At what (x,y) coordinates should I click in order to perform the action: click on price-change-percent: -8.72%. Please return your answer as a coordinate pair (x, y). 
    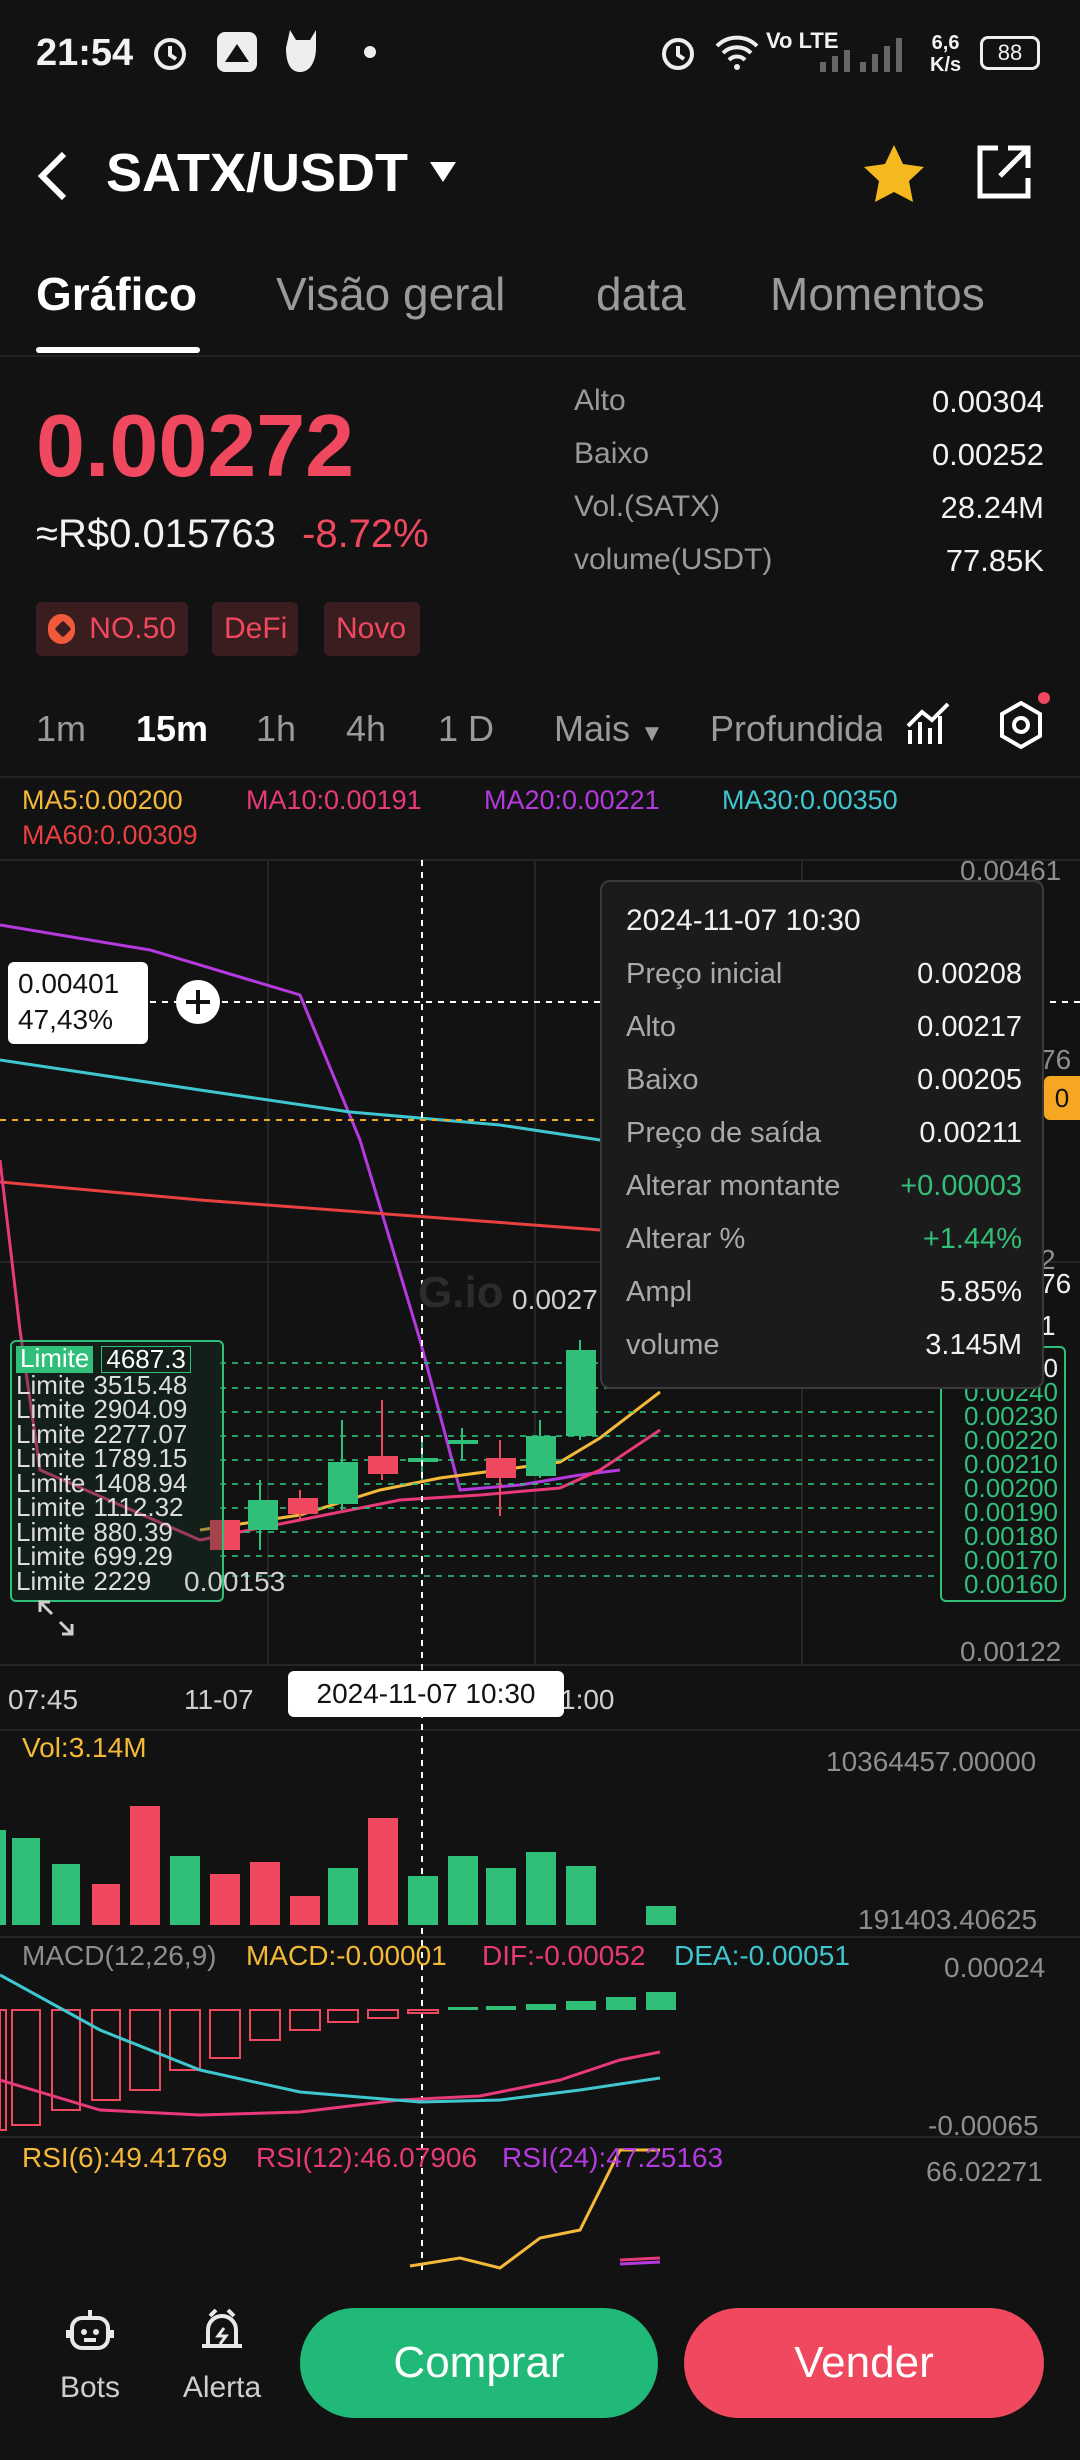
    Looking at the image, I should click on (365, 534).